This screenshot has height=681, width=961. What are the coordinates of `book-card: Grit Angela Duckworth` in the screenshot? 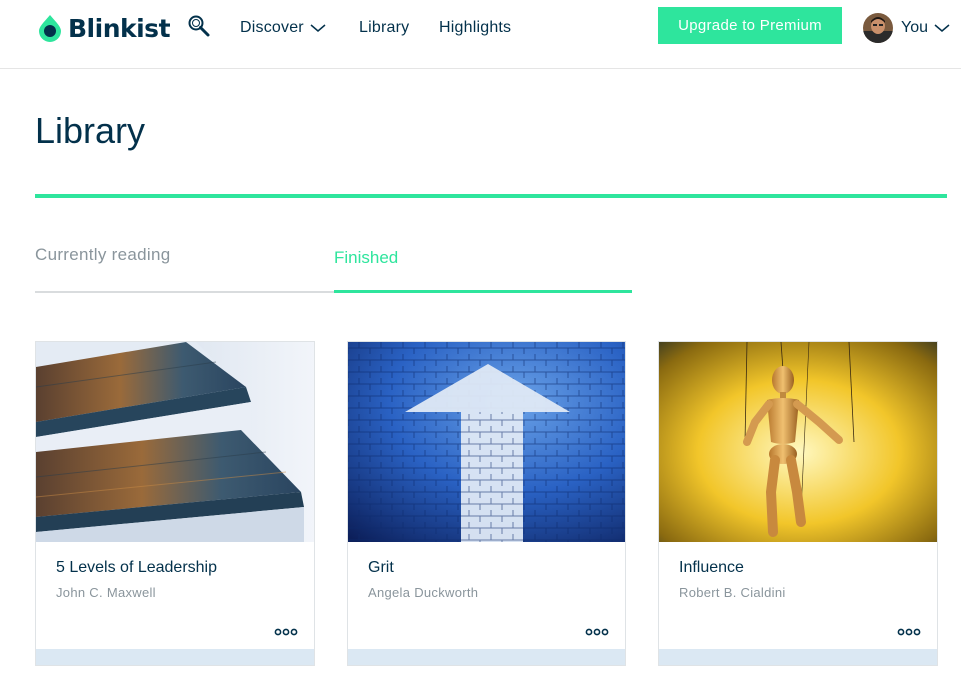 It's located at (486, 503).